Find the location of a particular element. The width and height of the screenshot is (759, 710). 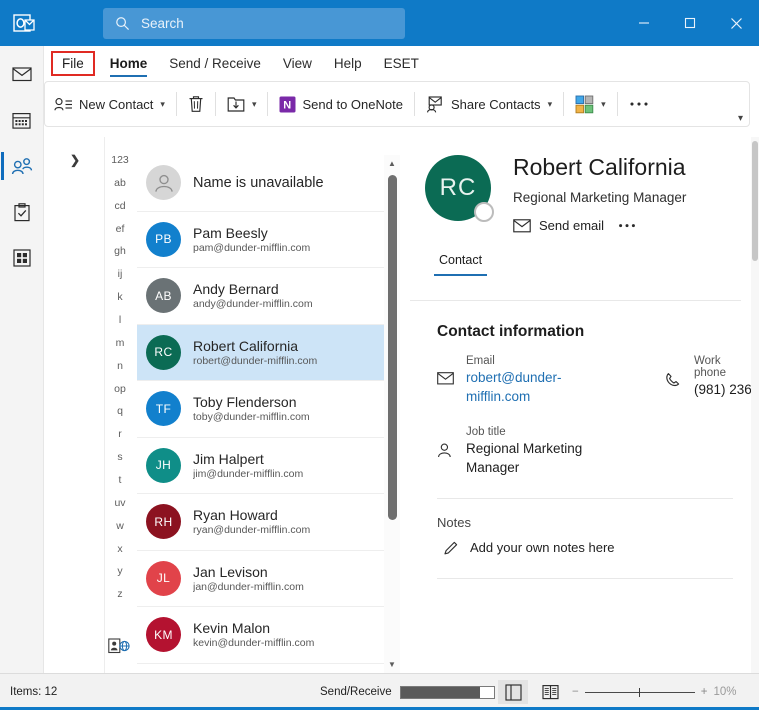

more-ellipsis-icon is located at coordinates (639, 104).